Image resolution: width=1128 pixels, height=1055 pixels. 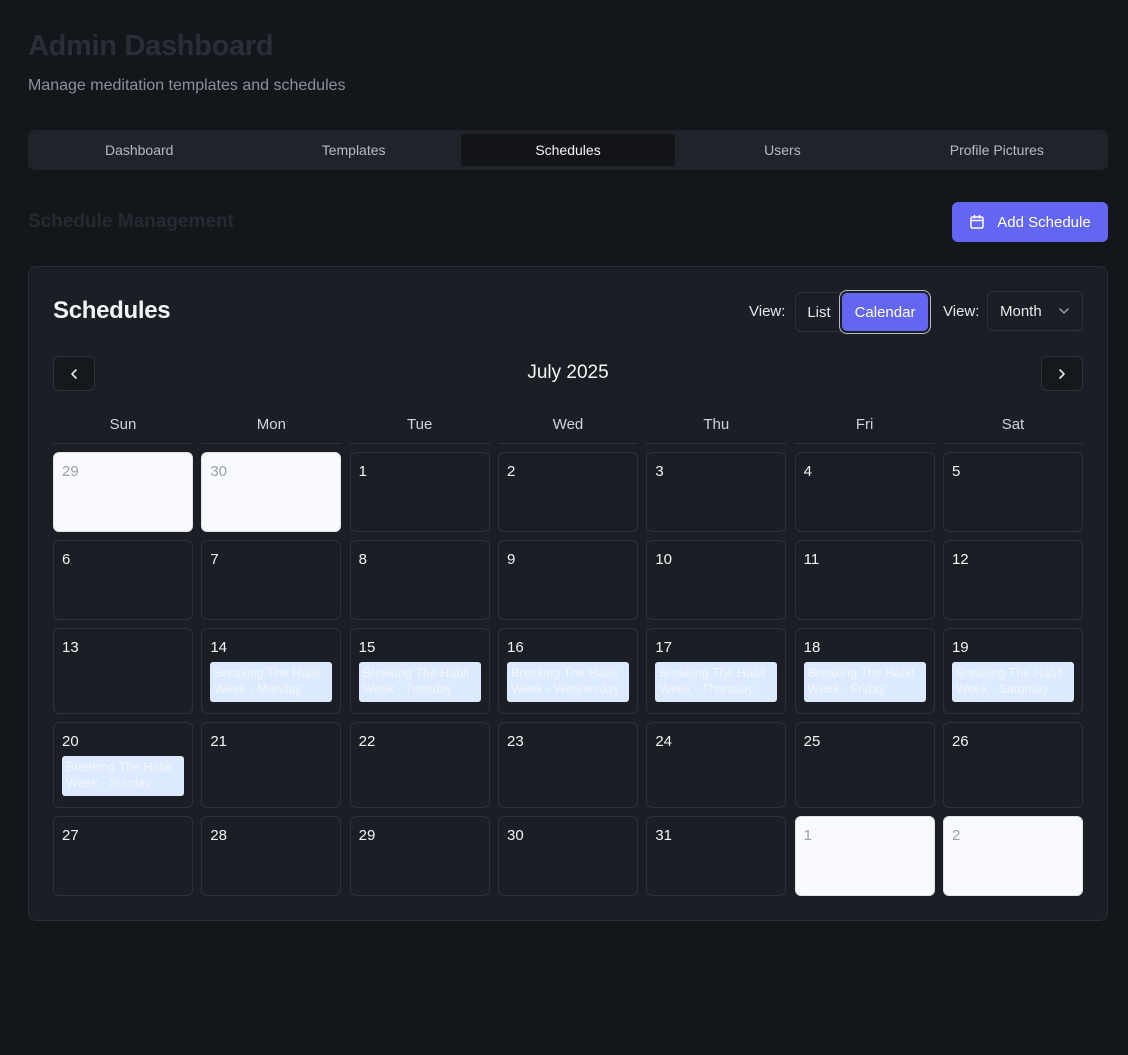 What do you see at coordinates (819, 312) in the screenshot?
I see `list-view-button: List` at bounding box center [819, 312].